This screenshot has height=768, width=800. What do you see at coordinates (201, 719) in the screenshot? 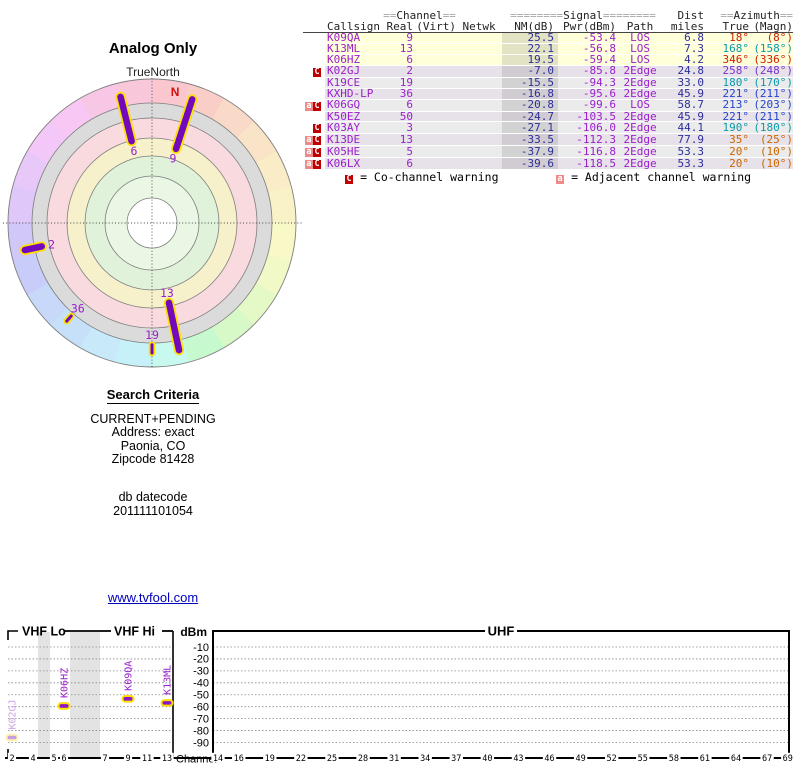
I see `y-tick-label: -70` at bounding box center [201, 719].